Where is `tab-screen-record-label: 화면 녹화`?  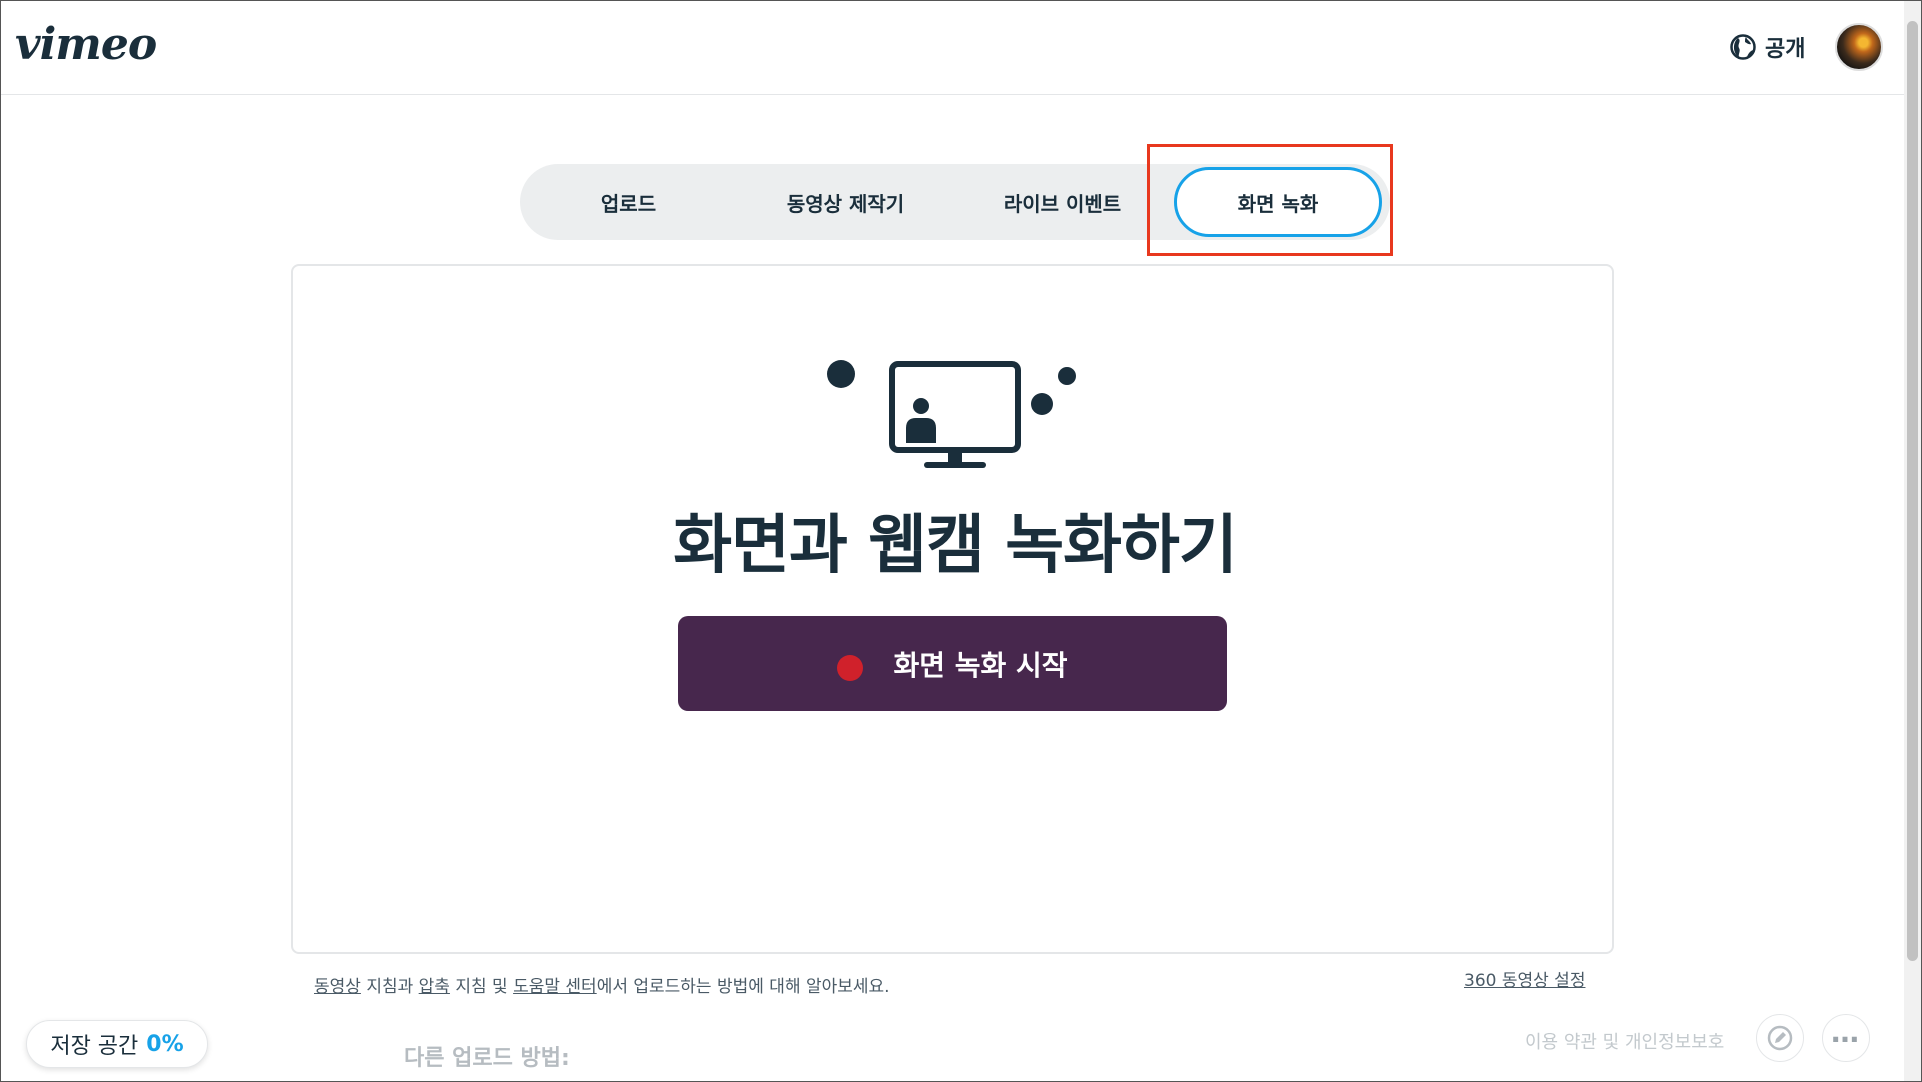
tab-screen-record-label: 화면 녹화 is located at coordinates (1278, 203).